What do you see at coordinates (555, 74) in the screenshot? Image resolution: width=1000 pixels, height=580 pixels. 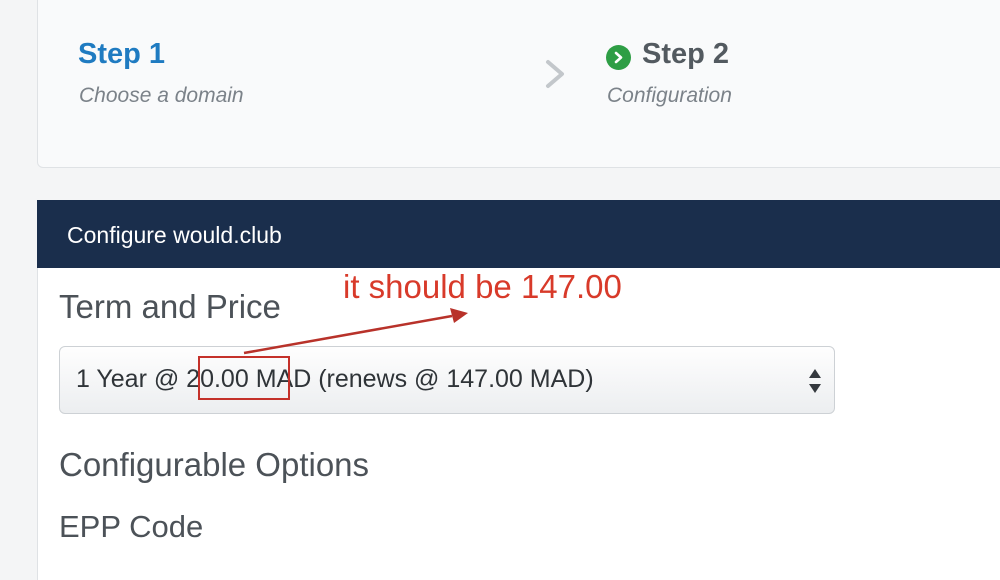 I see `chevron-right-icon` at bounding box center [555, 74].